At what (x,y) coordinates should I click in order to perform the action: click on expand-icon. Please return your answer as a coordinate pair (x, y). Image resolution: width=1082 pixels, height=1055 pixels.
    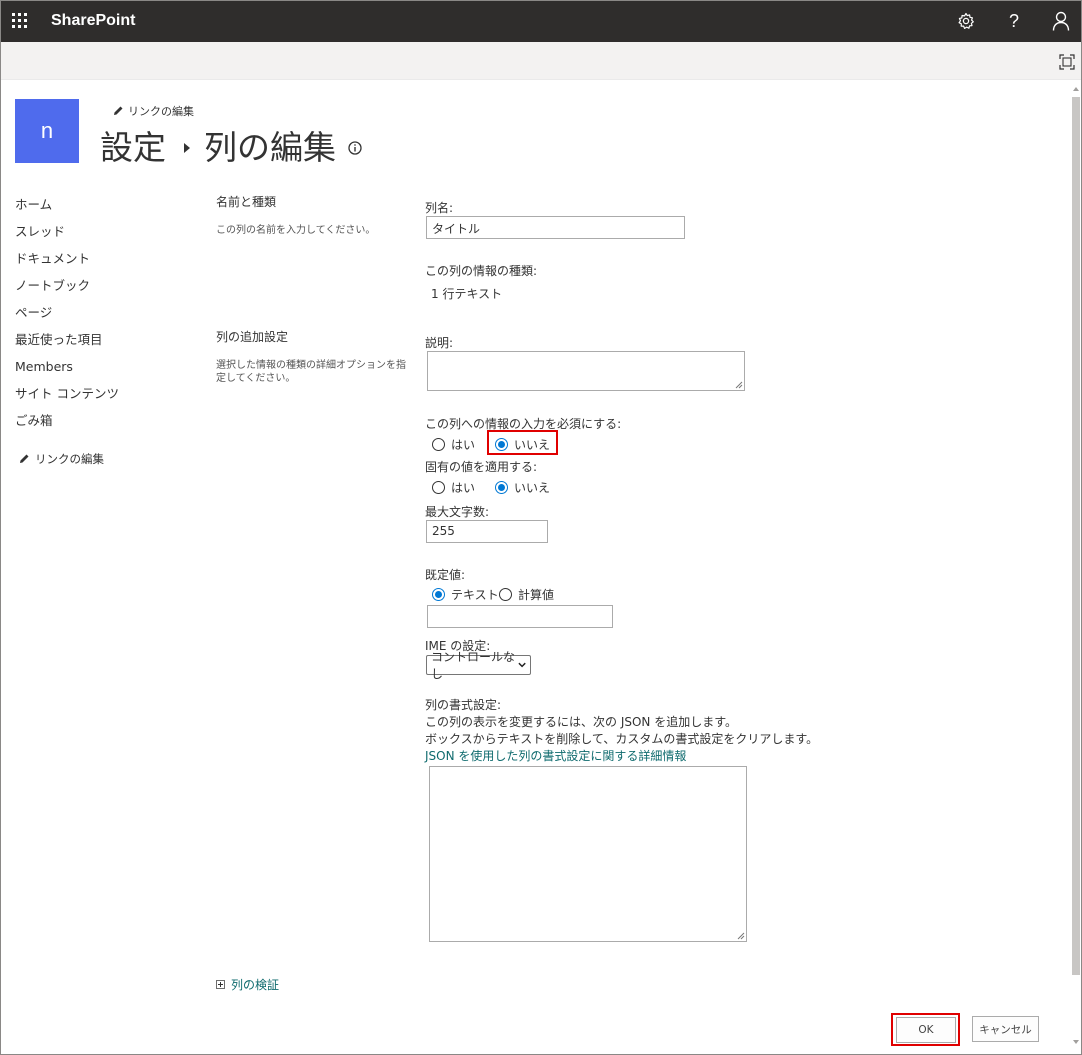
    Looking at the image, I should click on (220, 984).